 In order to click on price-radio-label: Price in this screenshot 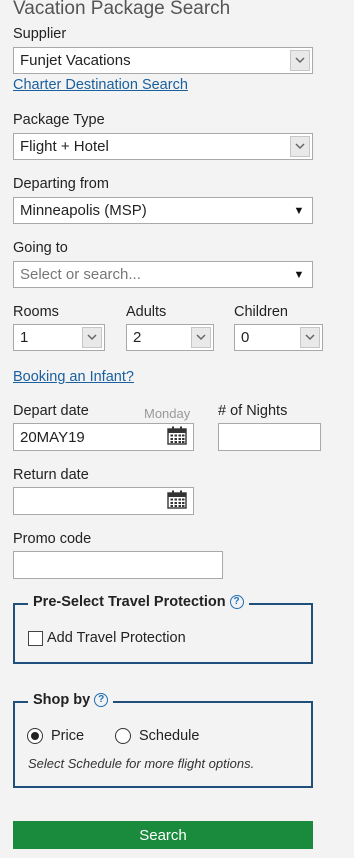, I will do `click(68, 736)`.